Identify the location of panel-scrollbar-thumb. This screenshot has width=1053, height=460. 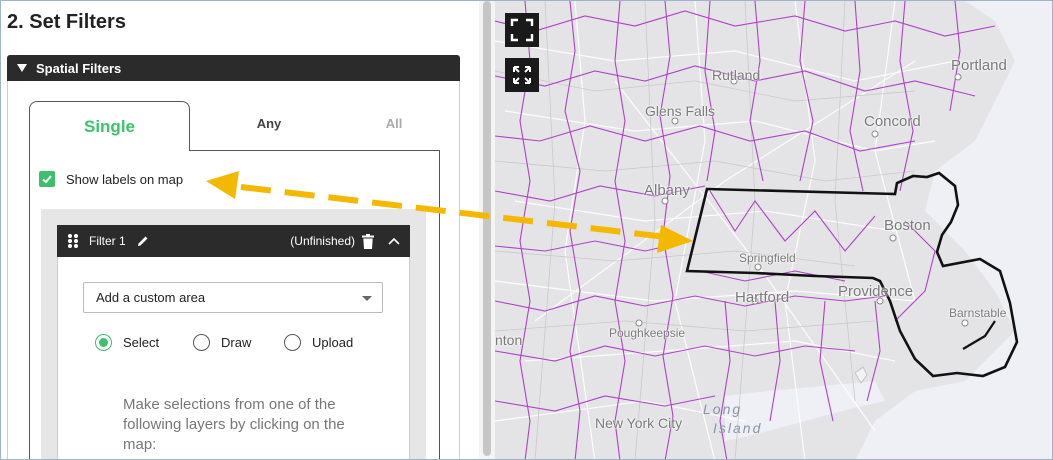
(487, 228).